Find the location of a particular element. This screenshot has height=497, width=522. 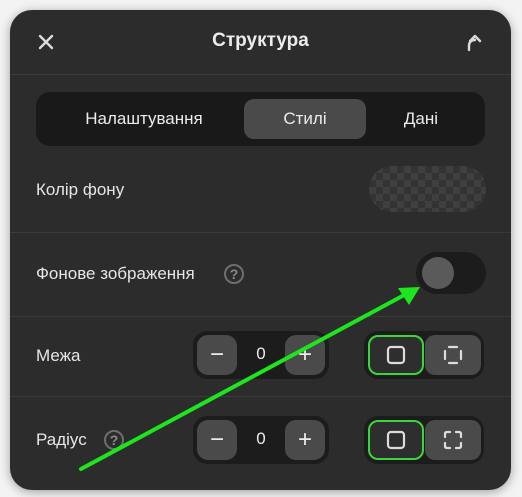

background-color-swatch is located at coordinates (427, 189).